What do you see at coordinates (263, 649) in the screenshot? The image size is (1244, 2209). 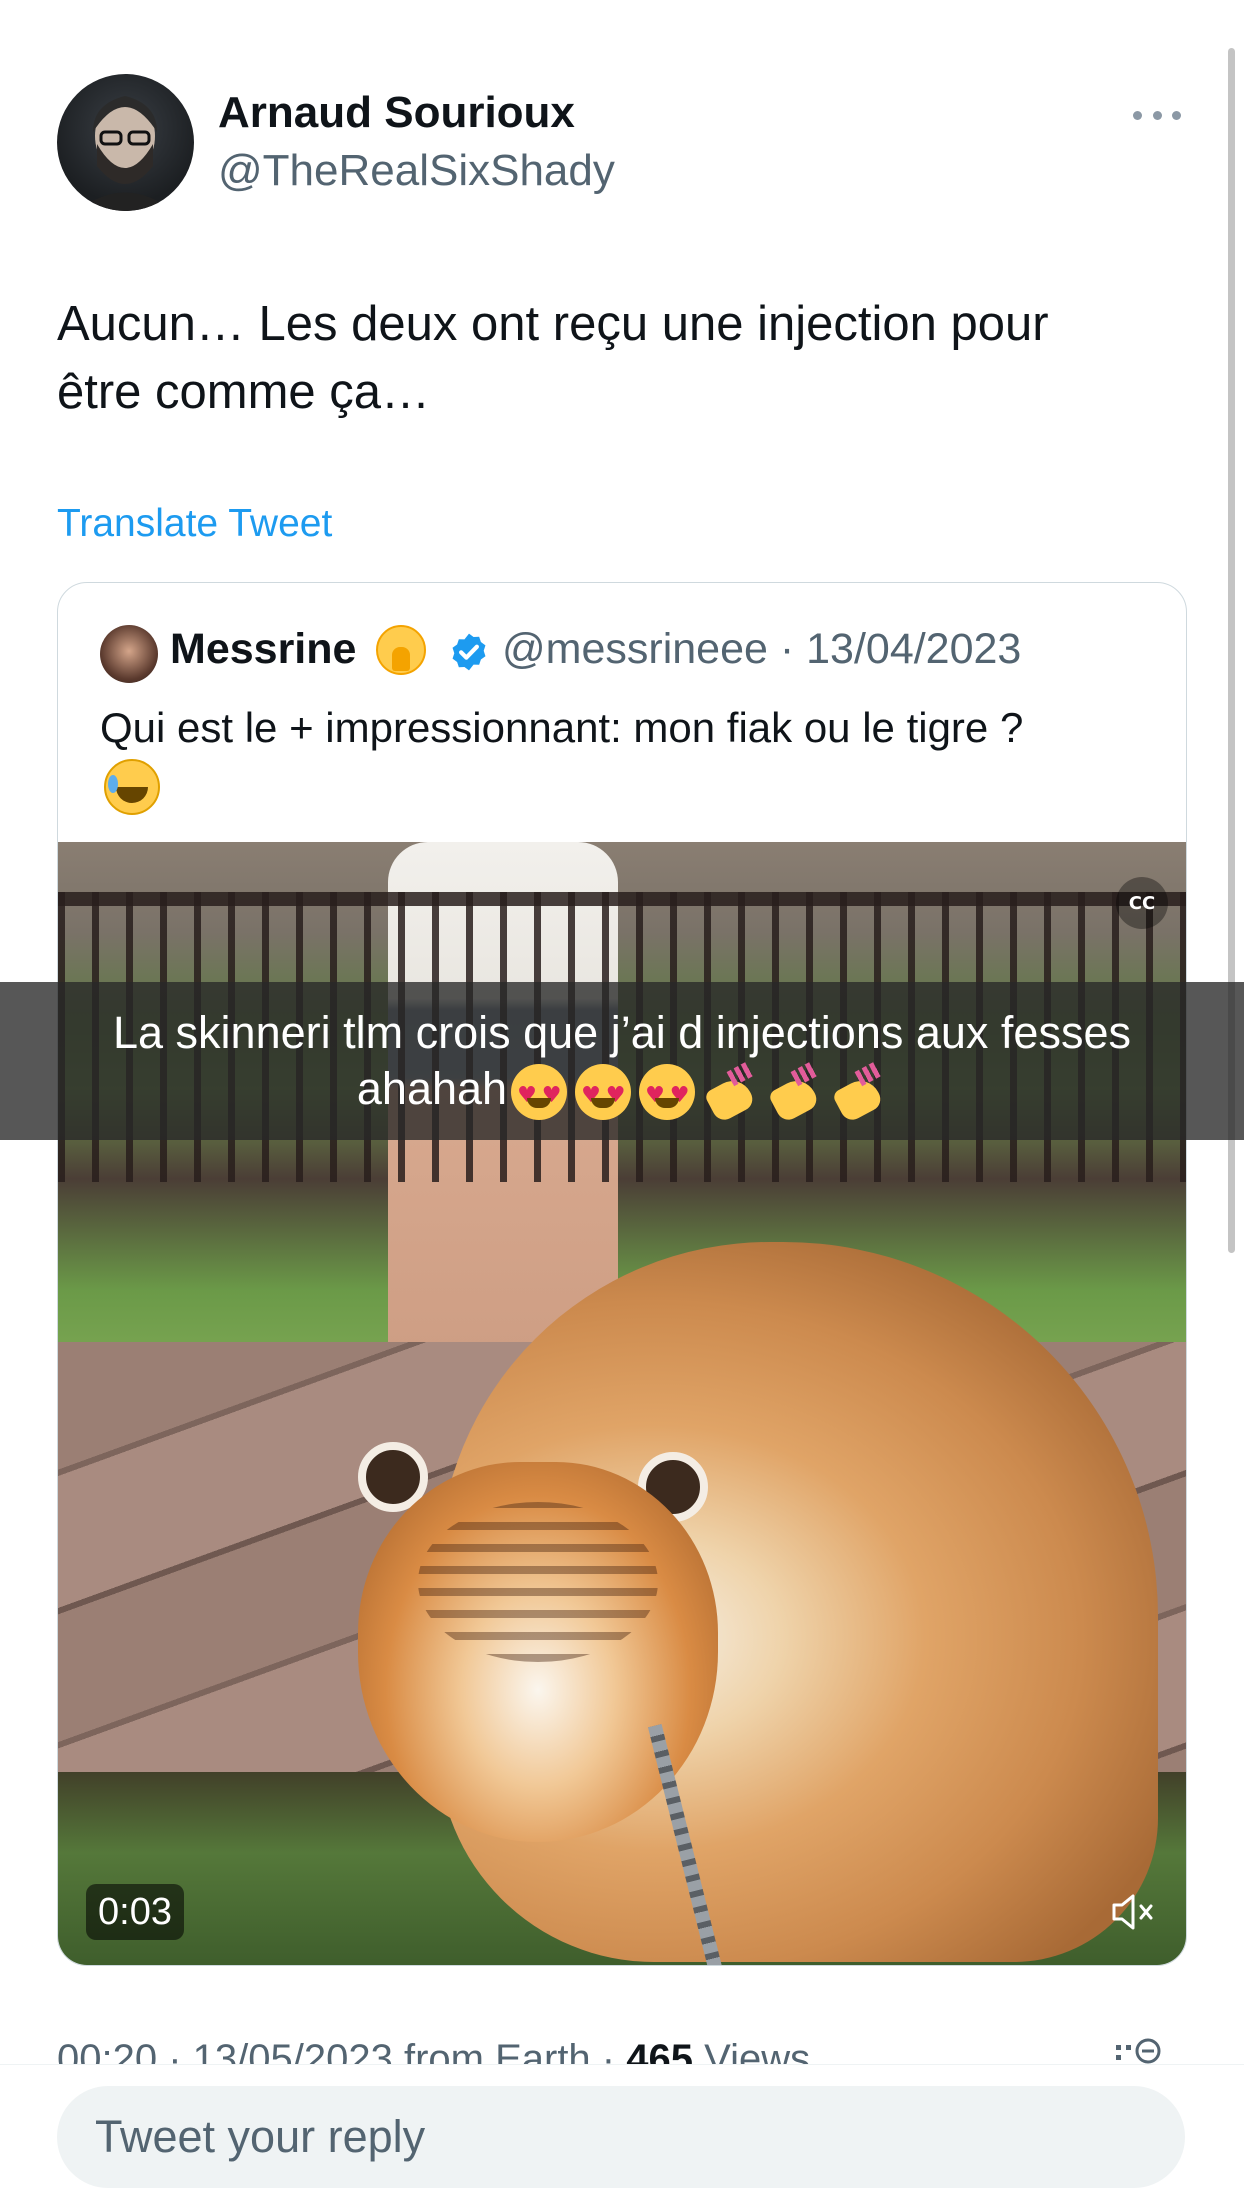 I see `quoted-author-name: Messrine` at bounding box center [263, 649].